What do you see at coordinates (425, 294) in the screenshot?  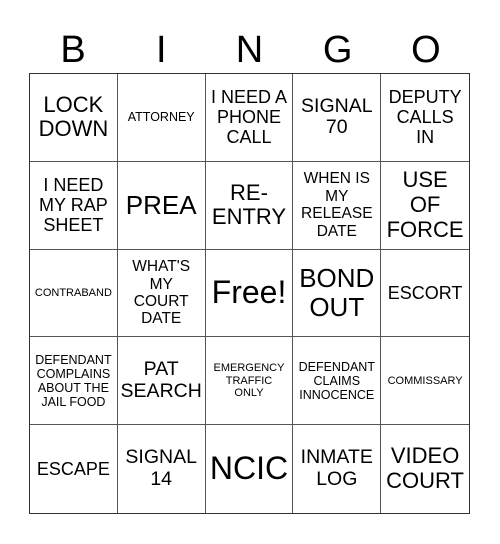 I see `bingo-cell: ESCORT` at bounding box center [425, 294].